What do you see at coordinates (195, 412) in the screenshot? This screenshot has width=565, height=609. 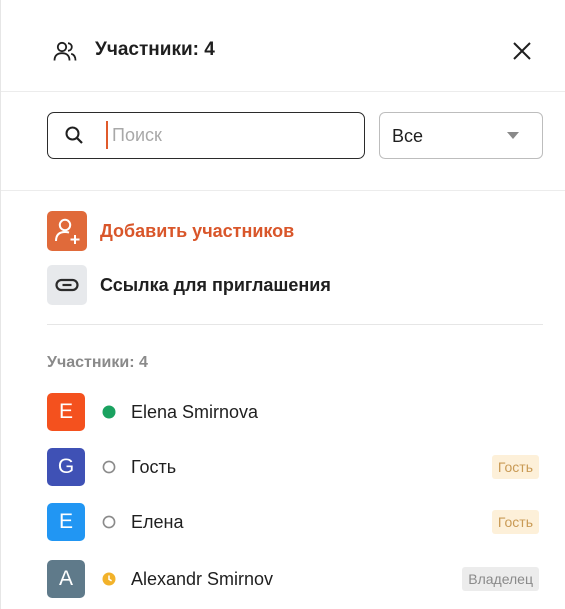 I see `member-name: Elena Smirnova` at bounding box center [195, 412].